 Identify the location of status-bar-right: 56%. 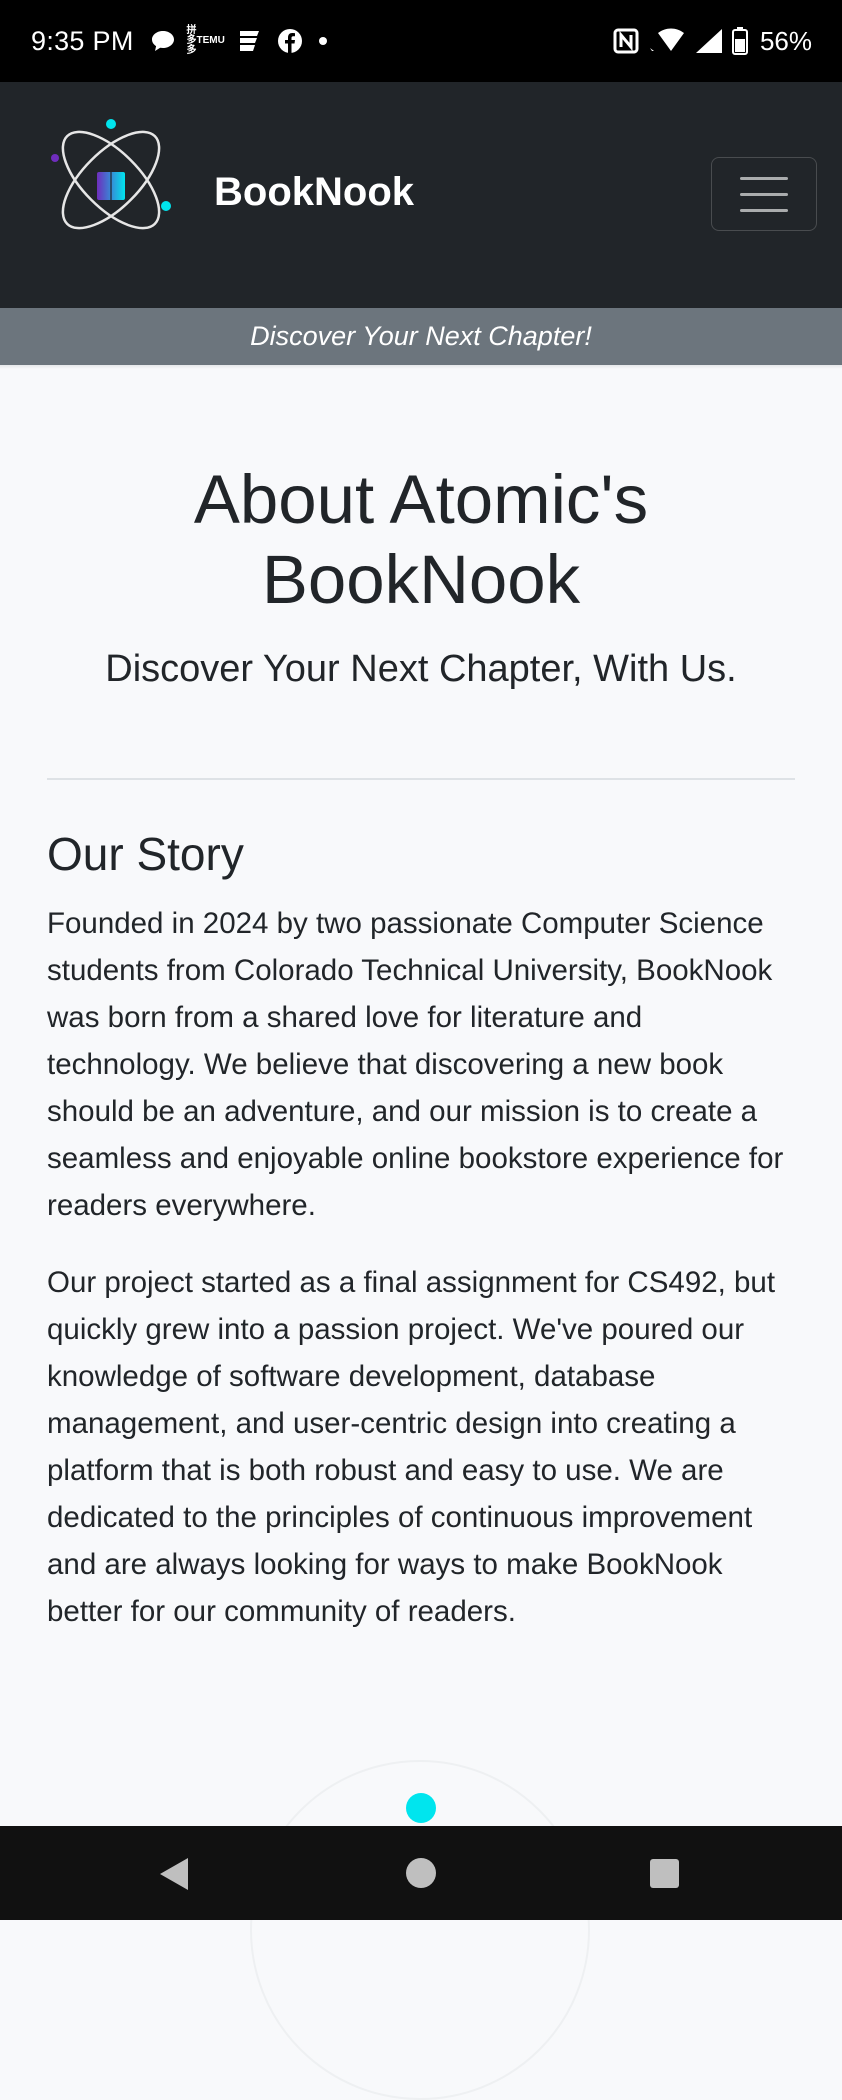
(712, 41).